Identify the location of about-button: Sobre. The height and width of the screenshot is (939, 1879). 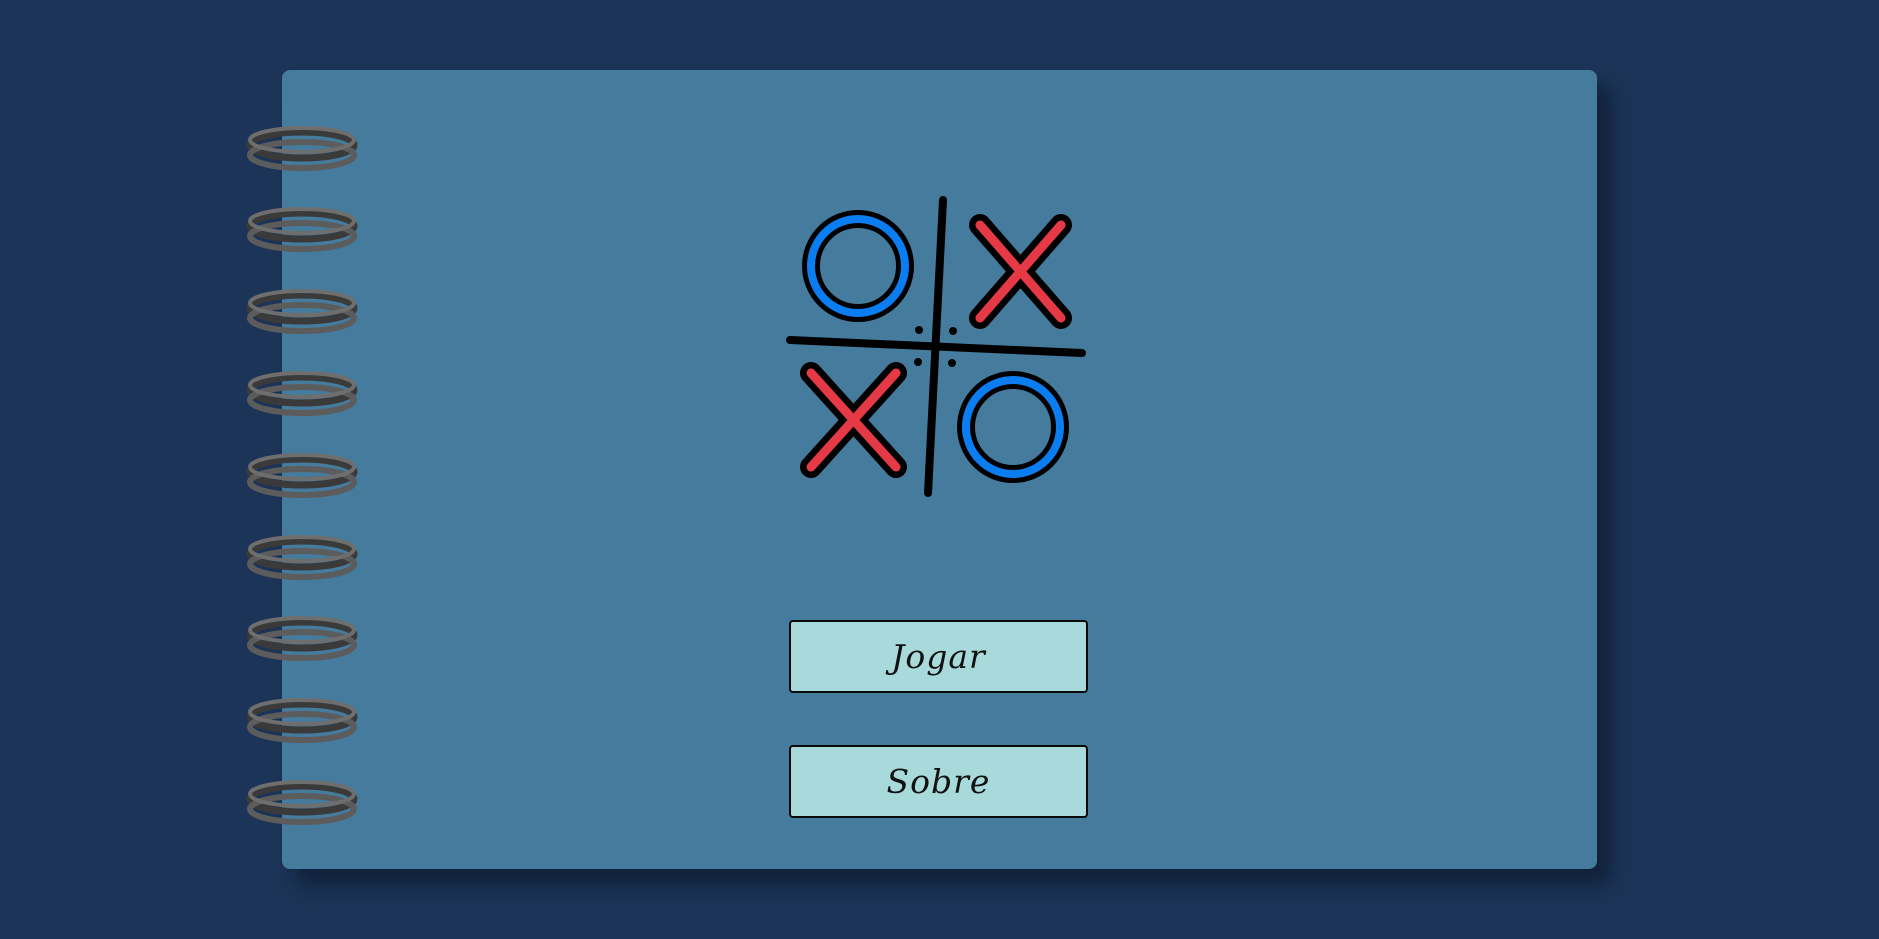
(938, 781).